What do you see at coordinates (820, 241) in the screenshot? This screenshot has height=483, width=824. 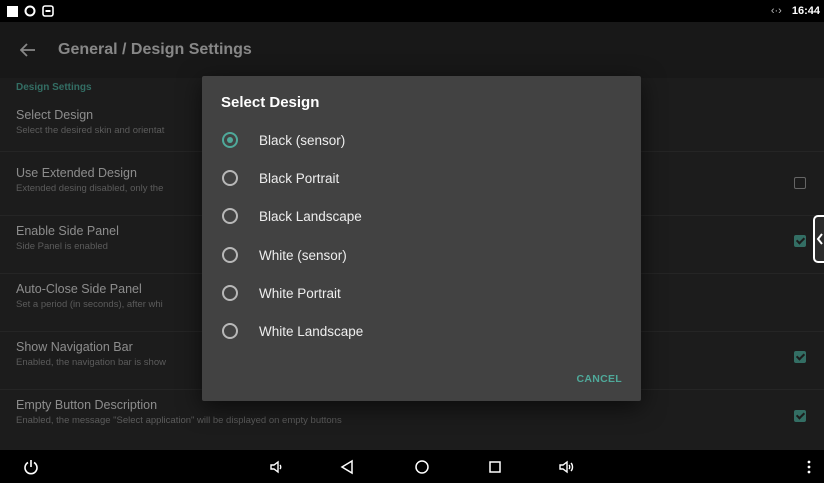 I see `chevron-left-icon` at bounding box center [820, 241].